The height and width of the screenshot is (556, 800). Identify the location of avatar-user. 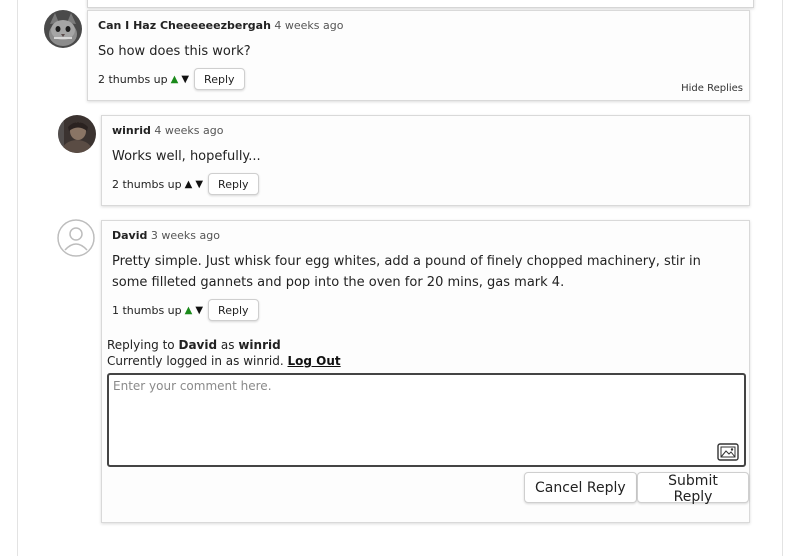
(77, 134).